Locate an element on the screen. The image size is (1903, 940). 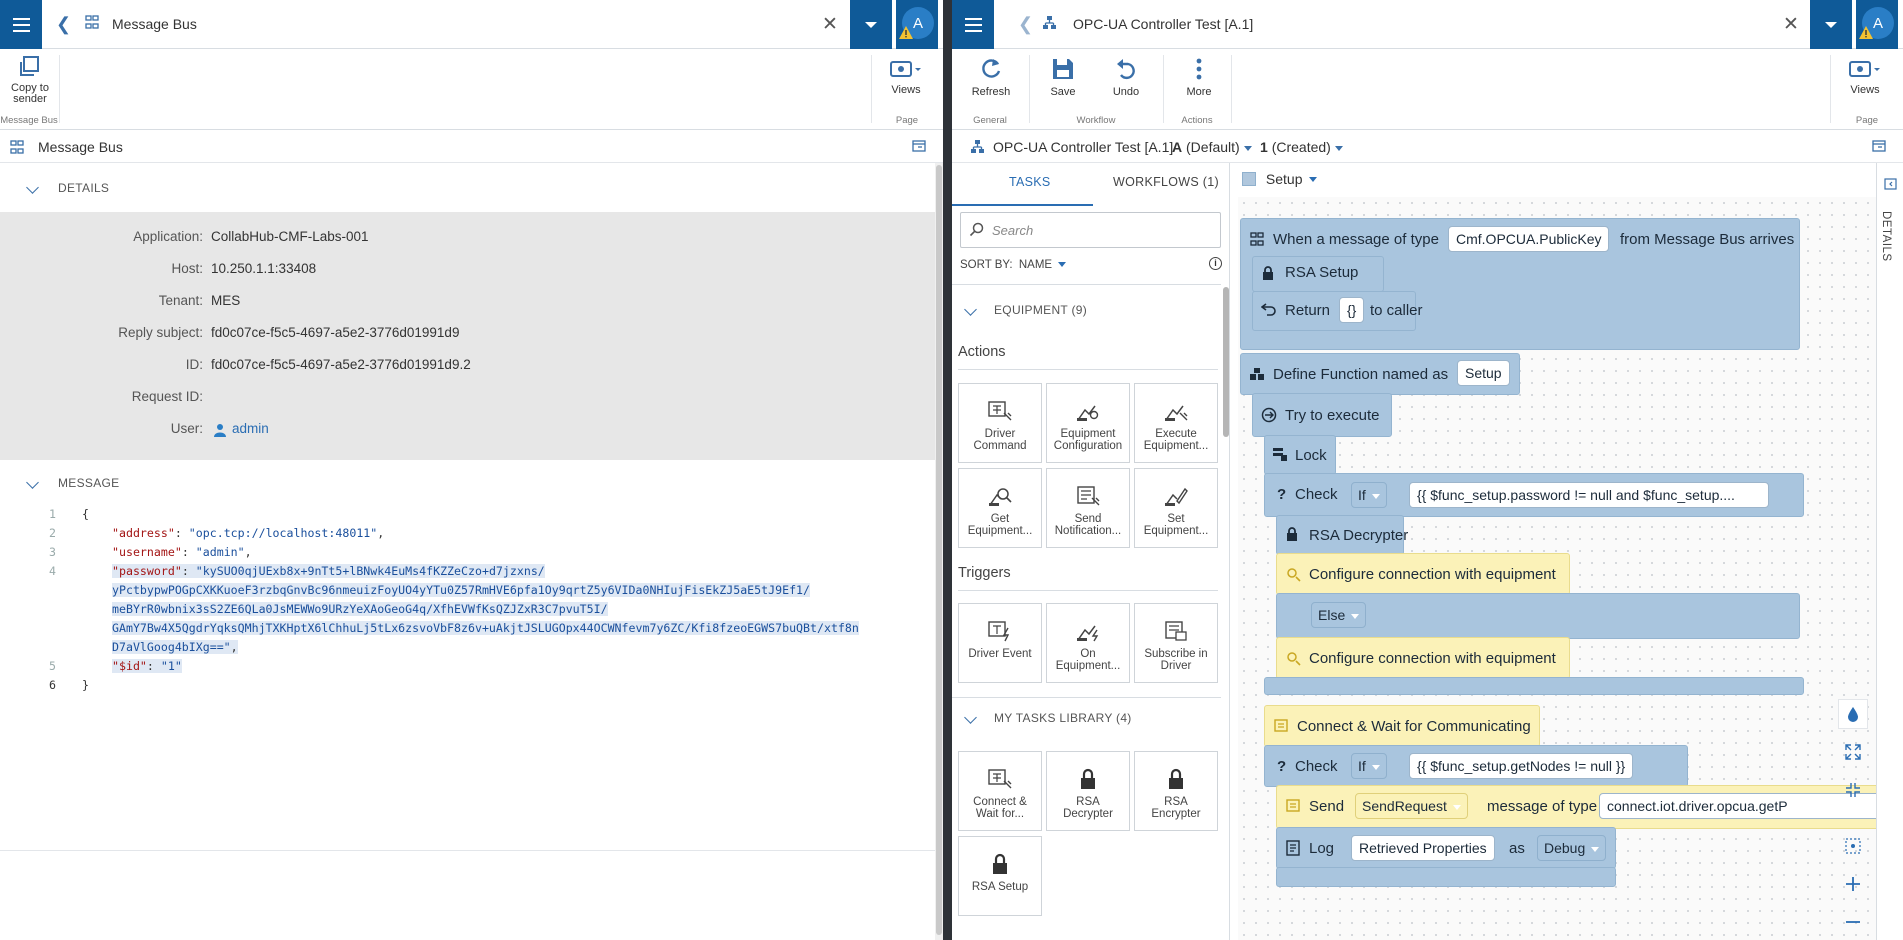
detail-value: fd0c07ce-f5c5-4697-a5e2-3776d01991d9 is located at coordinates (335, 332).